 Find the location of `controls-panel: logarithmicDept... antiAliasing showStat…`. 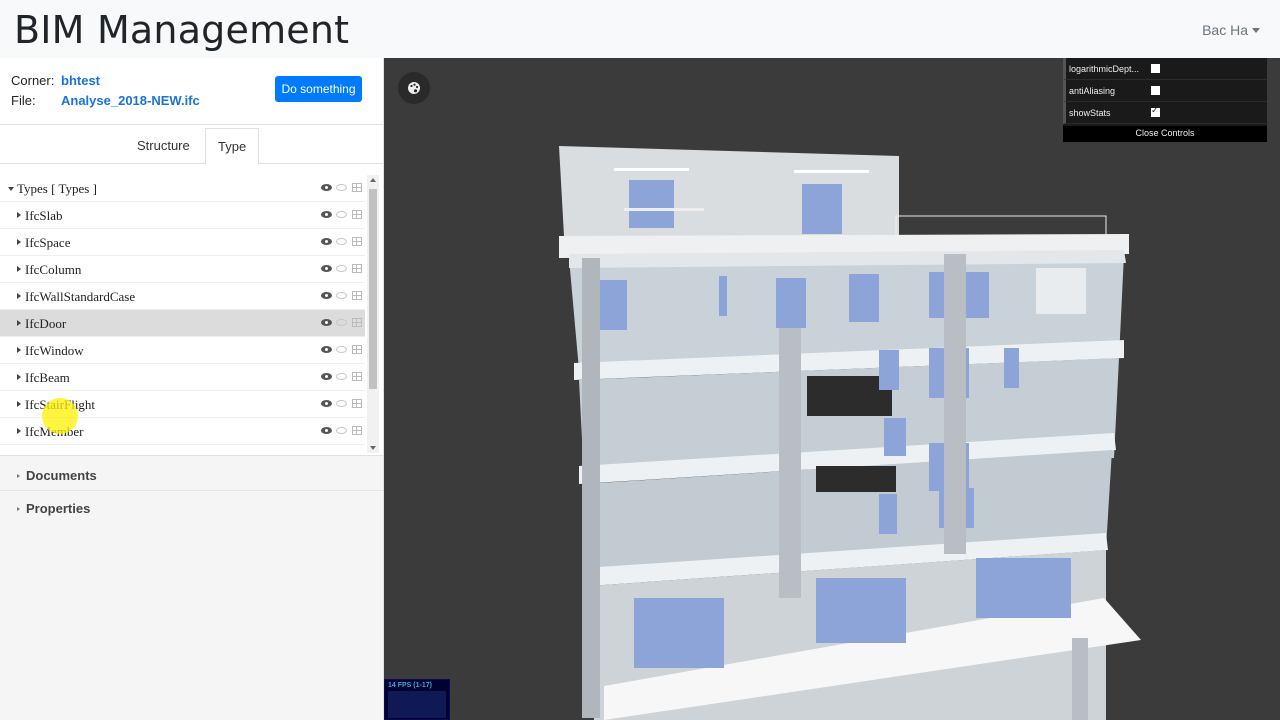

controls-panel: logarithmicDept... antiAliasing showStat… is located at coordinates (1165, 100).